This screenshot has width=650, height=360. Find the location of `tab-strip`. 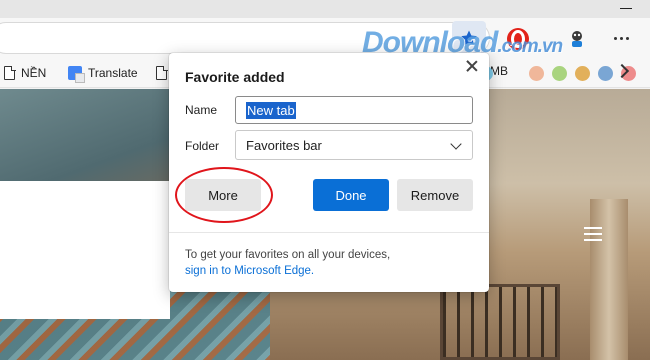

tab-strip is located at coordinates (325, 9).